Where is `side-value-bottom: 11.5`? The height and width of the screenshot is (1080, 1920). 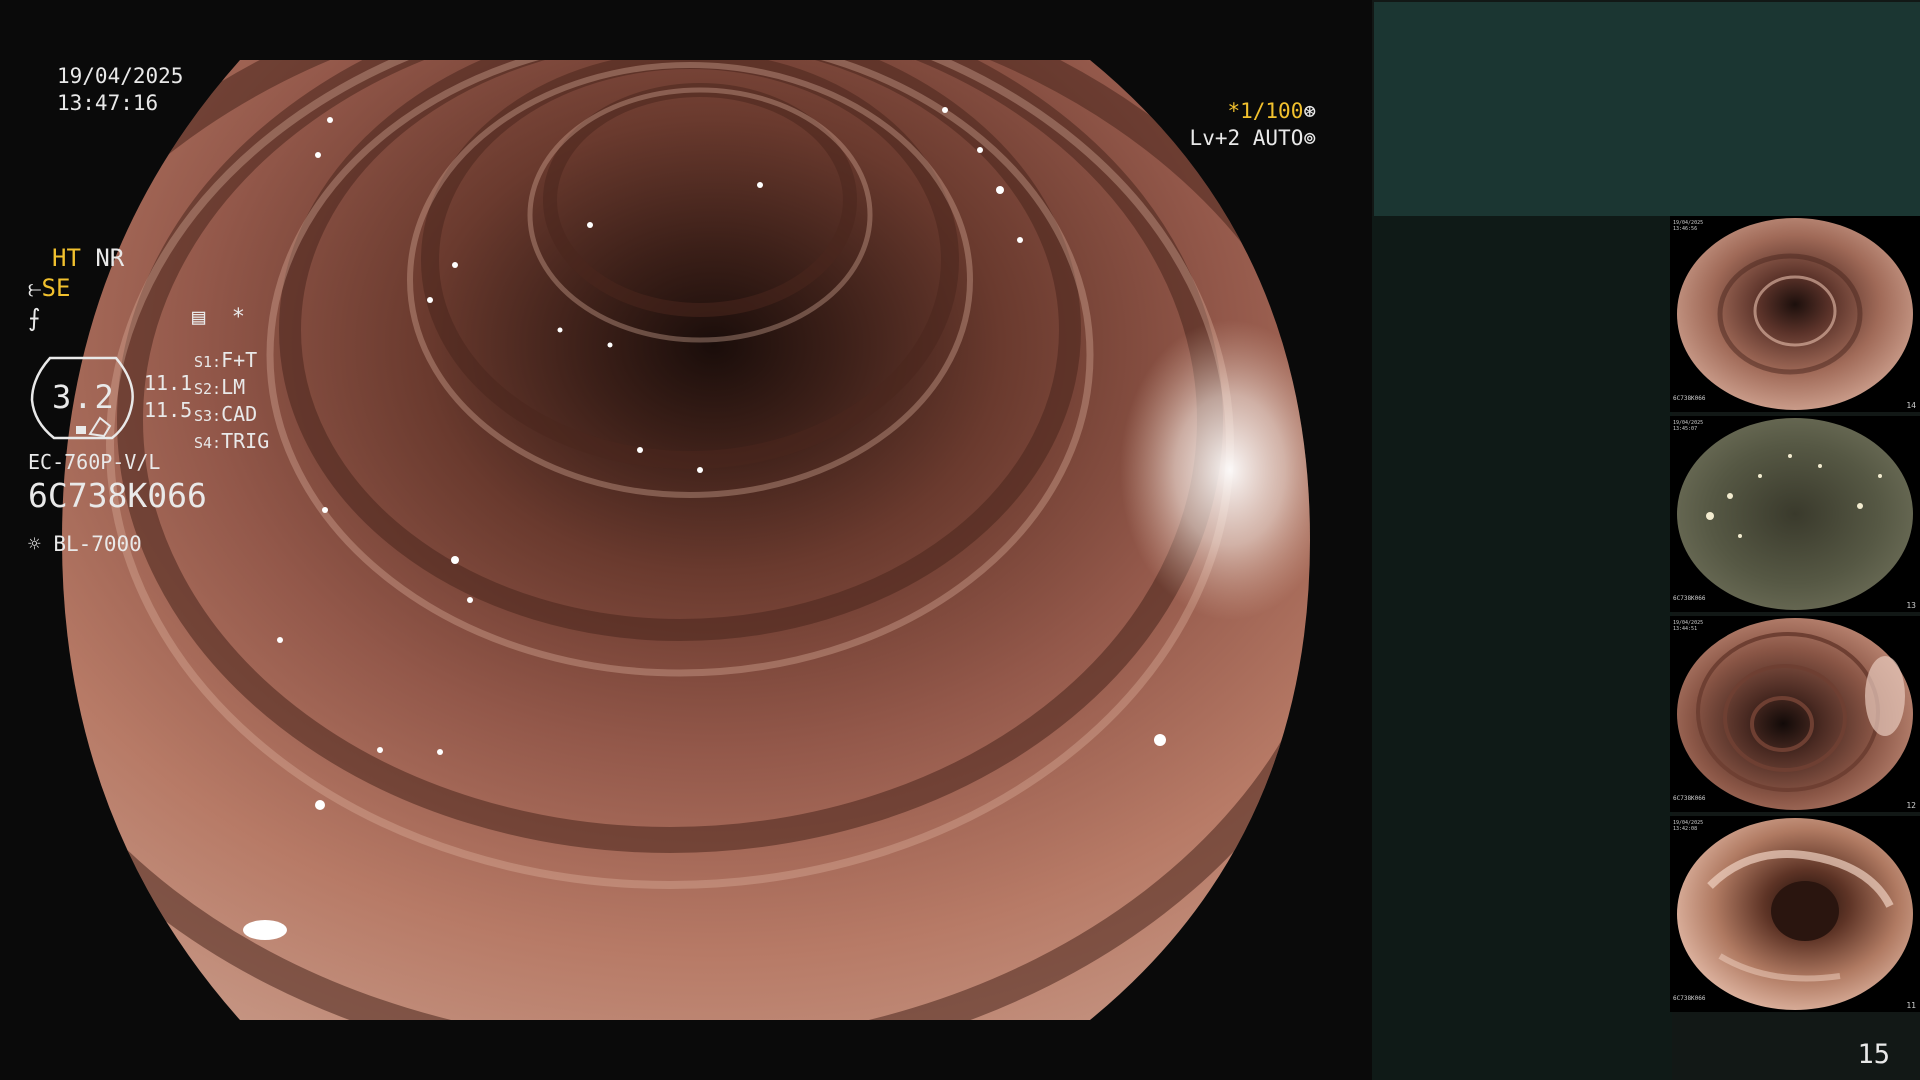
side-value-bottom: 11.5 is located at coordinates (168, 410).